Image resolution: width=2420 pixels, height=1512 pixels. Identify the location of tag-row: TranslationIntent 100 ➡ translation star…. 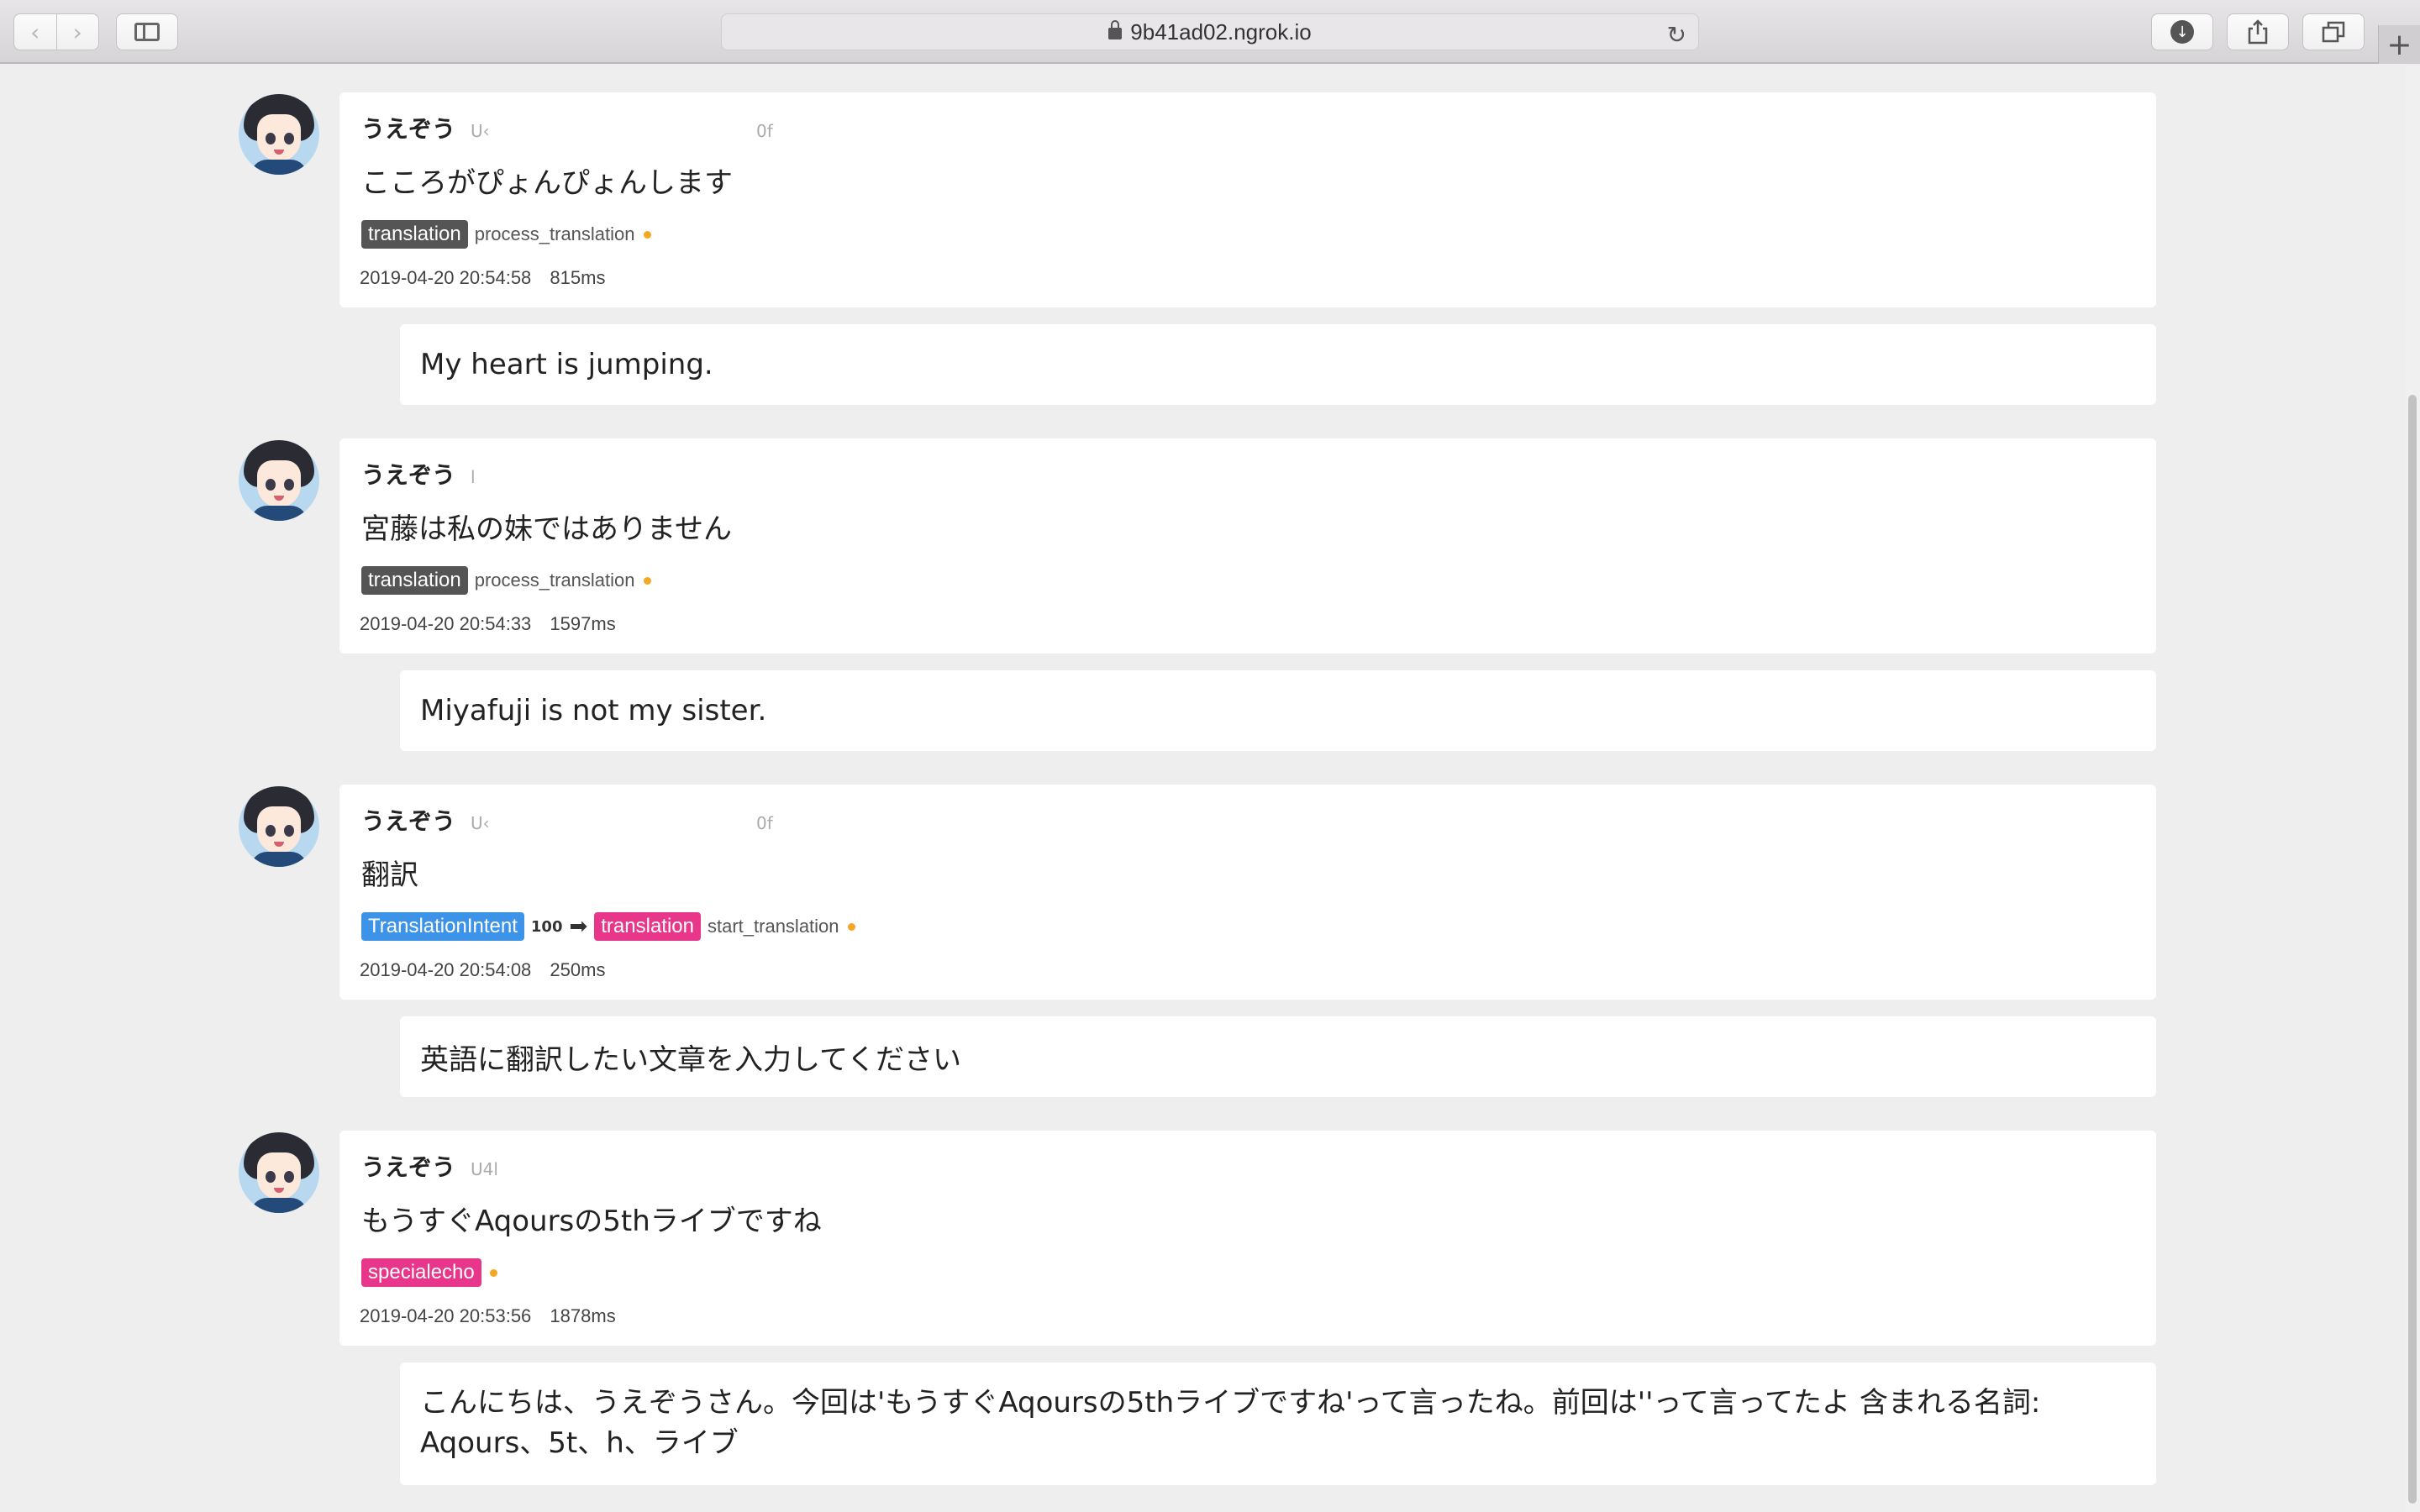
(608, 926).